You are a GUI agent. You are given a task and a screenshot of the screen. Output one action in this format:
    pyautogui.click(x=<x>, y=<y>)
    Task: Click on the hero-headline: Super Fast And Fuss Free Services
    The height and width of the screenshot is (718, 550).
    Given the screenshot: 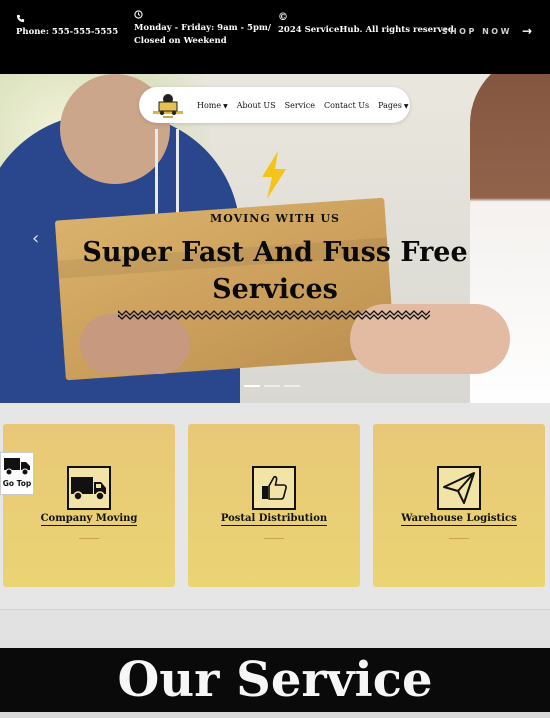 What is the action you would take?
    pyautogui.click(x=275, y=271)
    